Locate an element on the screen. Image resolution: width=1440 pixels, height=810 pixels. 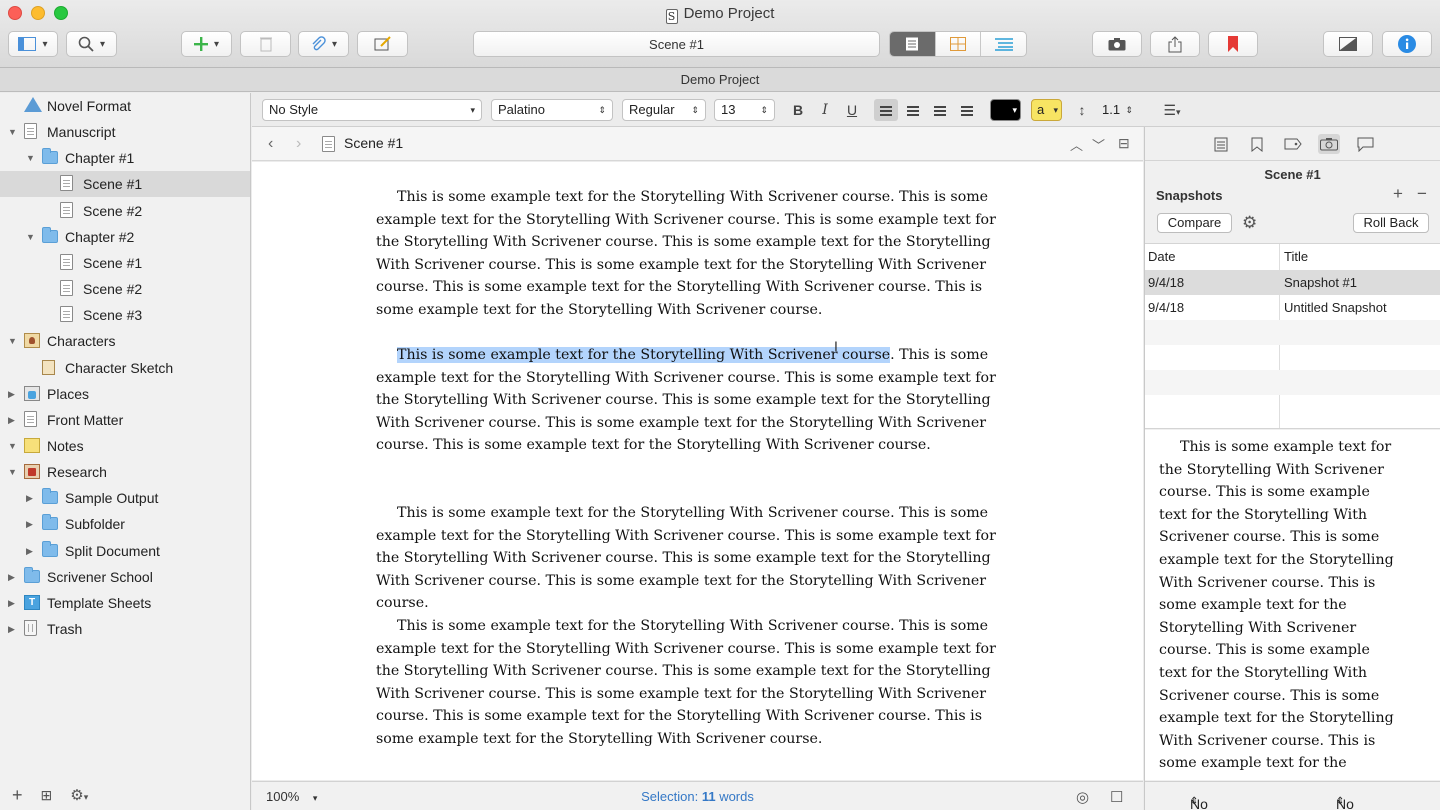
metadata-tab is located at coordinates (1293, 144).